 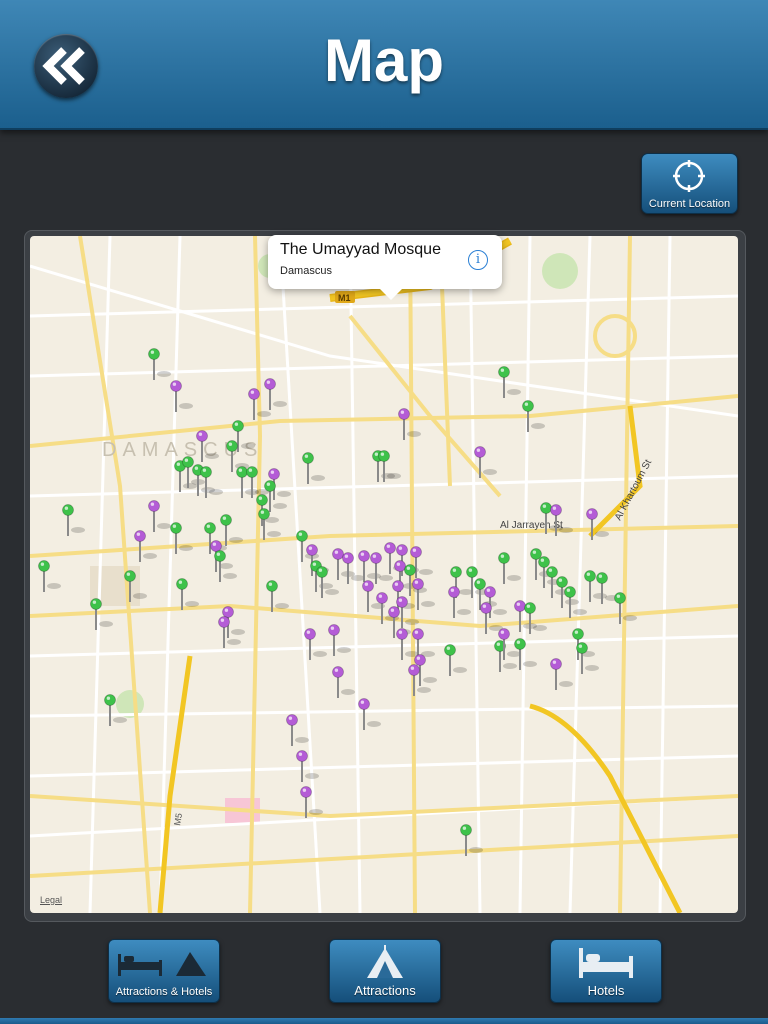 What do you see at coordinates (360, 249) in the screenshot?
I see `callout-title: The Umayyad Mosque` at bounding box center [360, 249].